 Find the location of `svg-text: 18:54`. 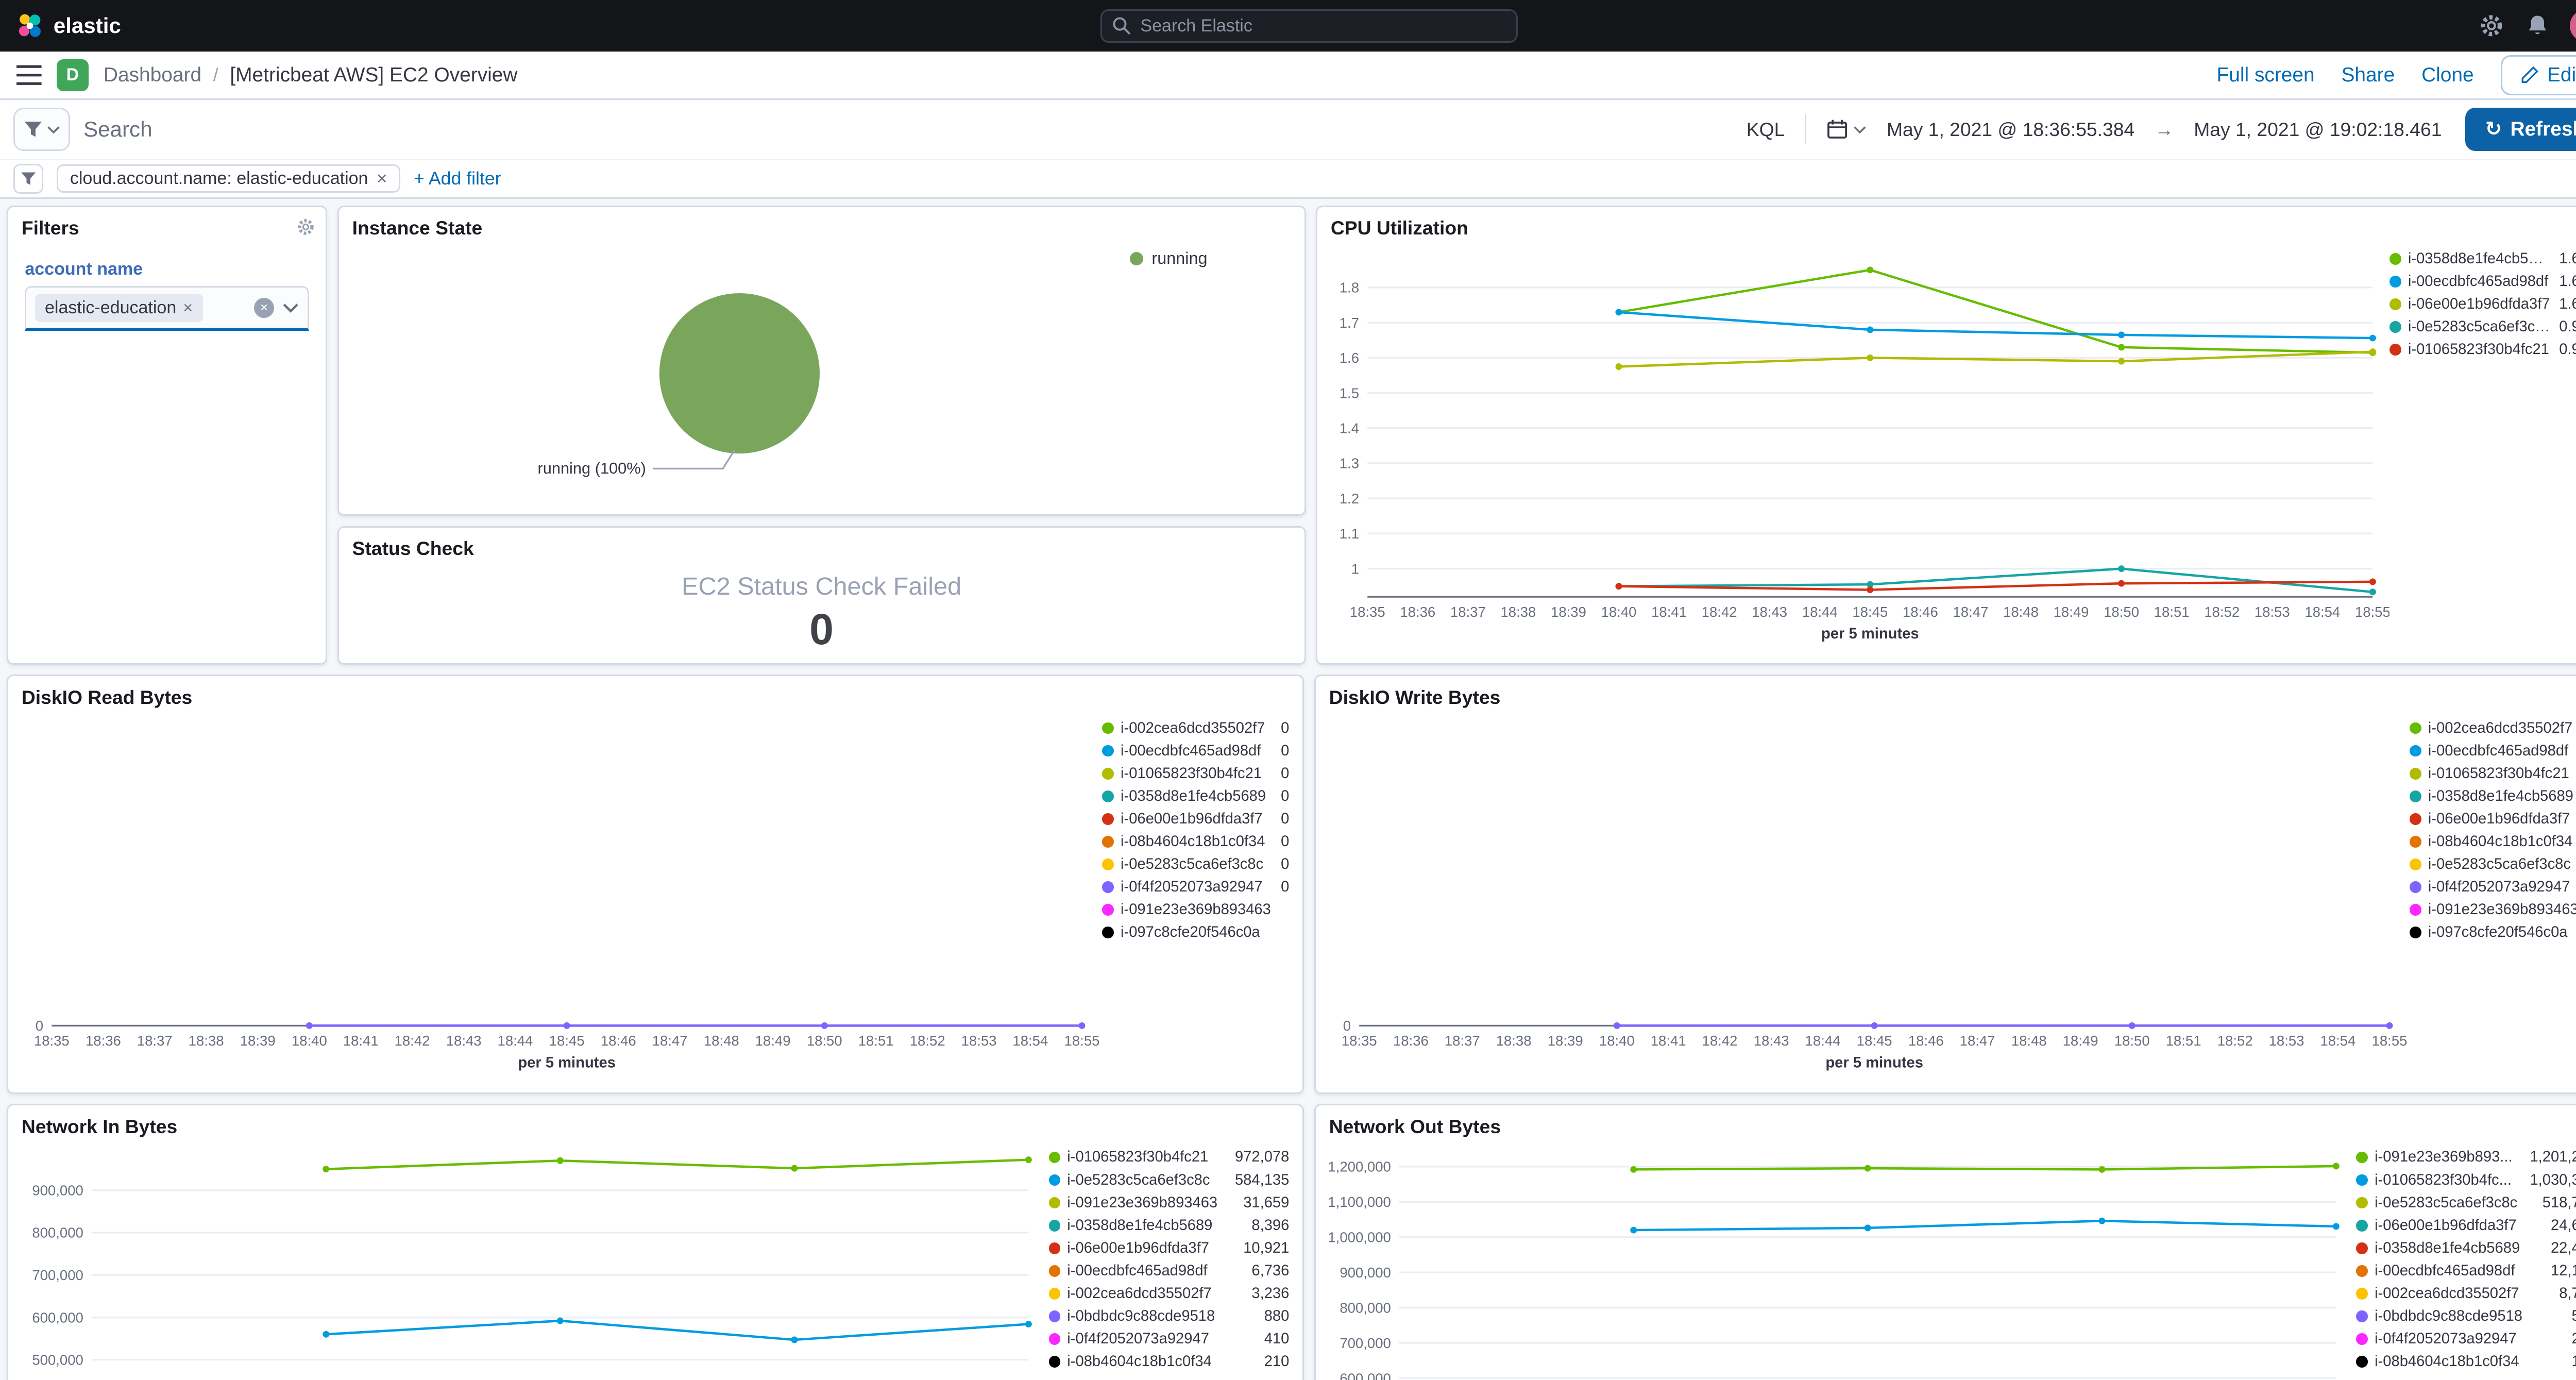

svg-text: 18:54 is located at coordinates (1030, 1041).